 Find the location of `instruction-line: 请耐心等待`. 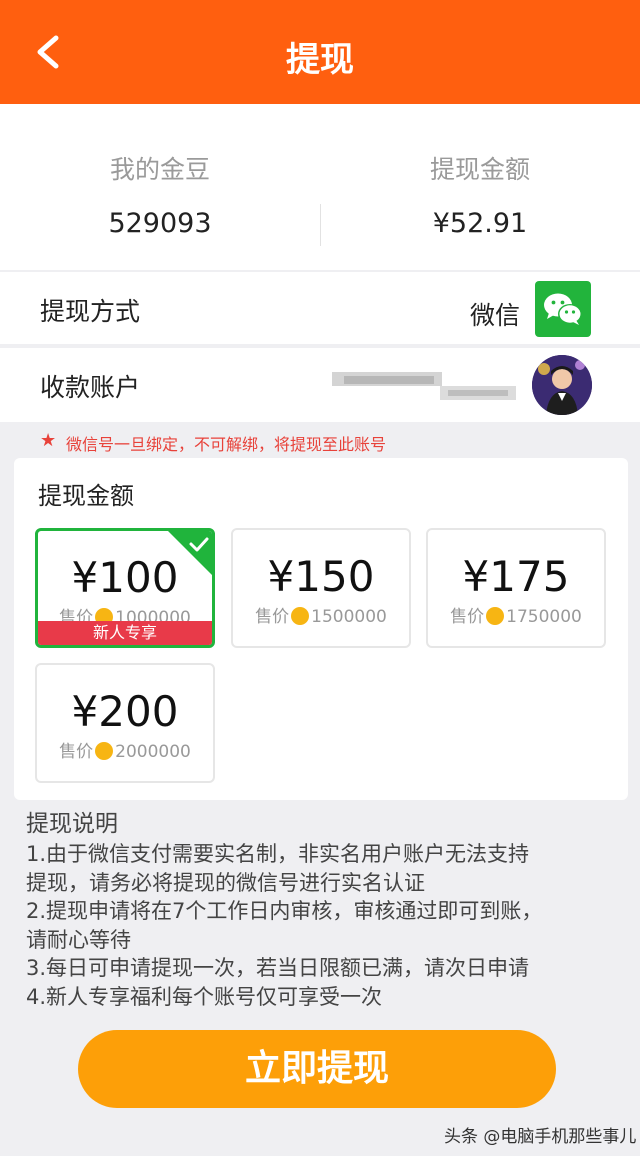

instruction-line: 请耐心等待 is located at coordinates (78, 939).